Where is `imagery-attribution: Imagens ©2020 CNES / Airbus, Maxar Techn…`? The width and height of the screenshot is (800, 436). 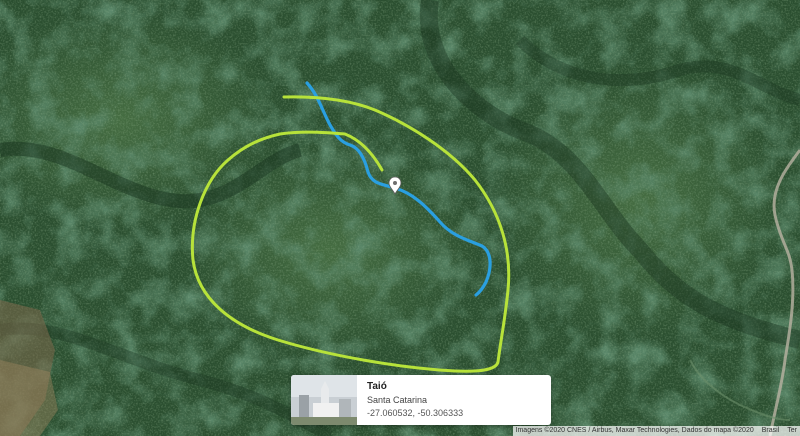 imagery-attribution: Imagens ©2020 CNES / Airbus, Maxar Techn… is located at coordinates (634, 430).